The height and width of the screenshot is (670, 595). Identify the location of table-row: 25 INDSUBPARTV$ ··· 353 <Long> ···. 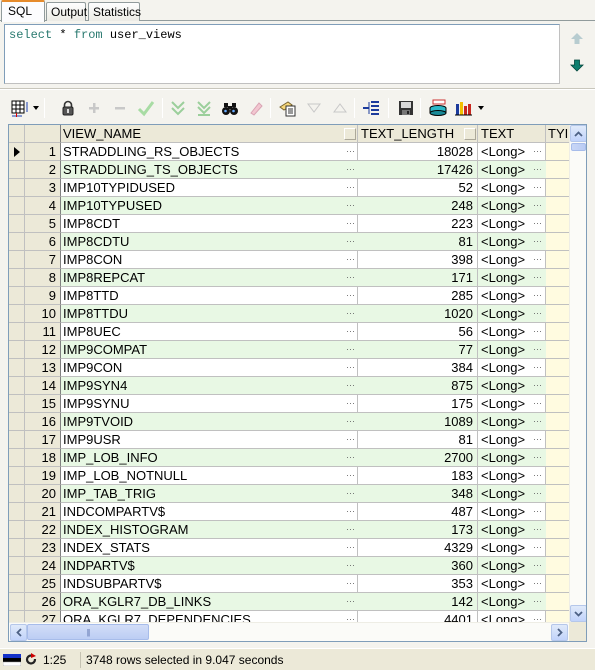
(289, 584).